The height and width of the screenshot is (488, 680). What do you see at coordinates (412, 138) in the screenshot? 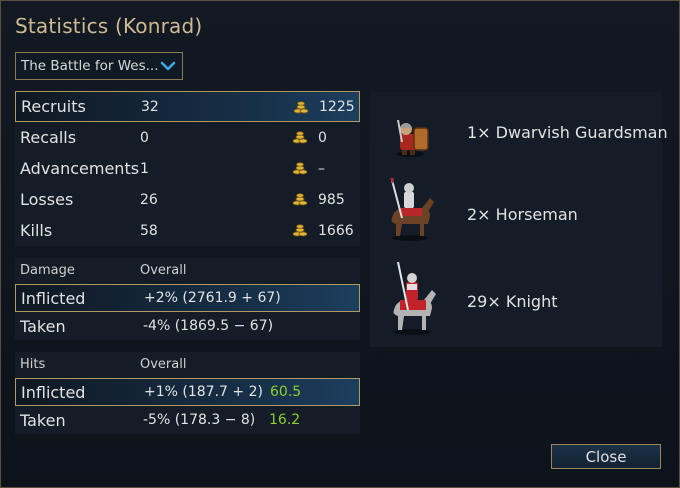
I see `dwarvish-guardsman-sprite` at bounding box center [412, 138].